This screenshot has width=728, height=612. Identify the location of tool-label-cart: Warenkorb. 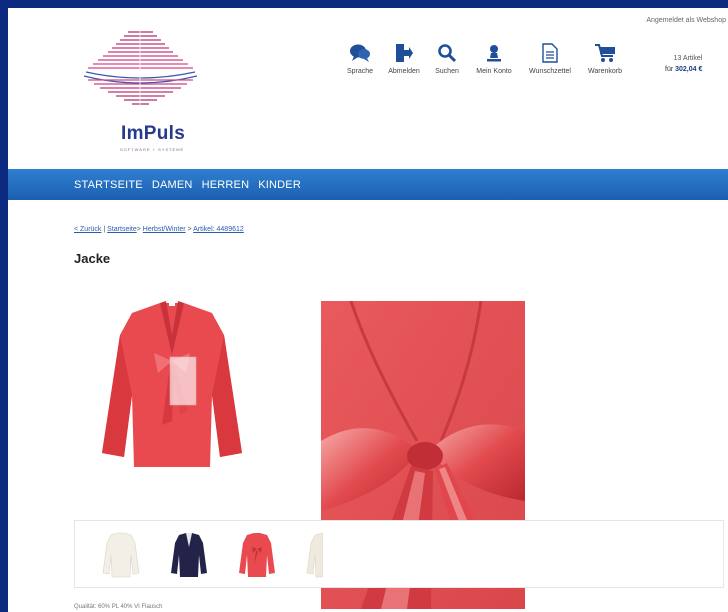
(605, 71).